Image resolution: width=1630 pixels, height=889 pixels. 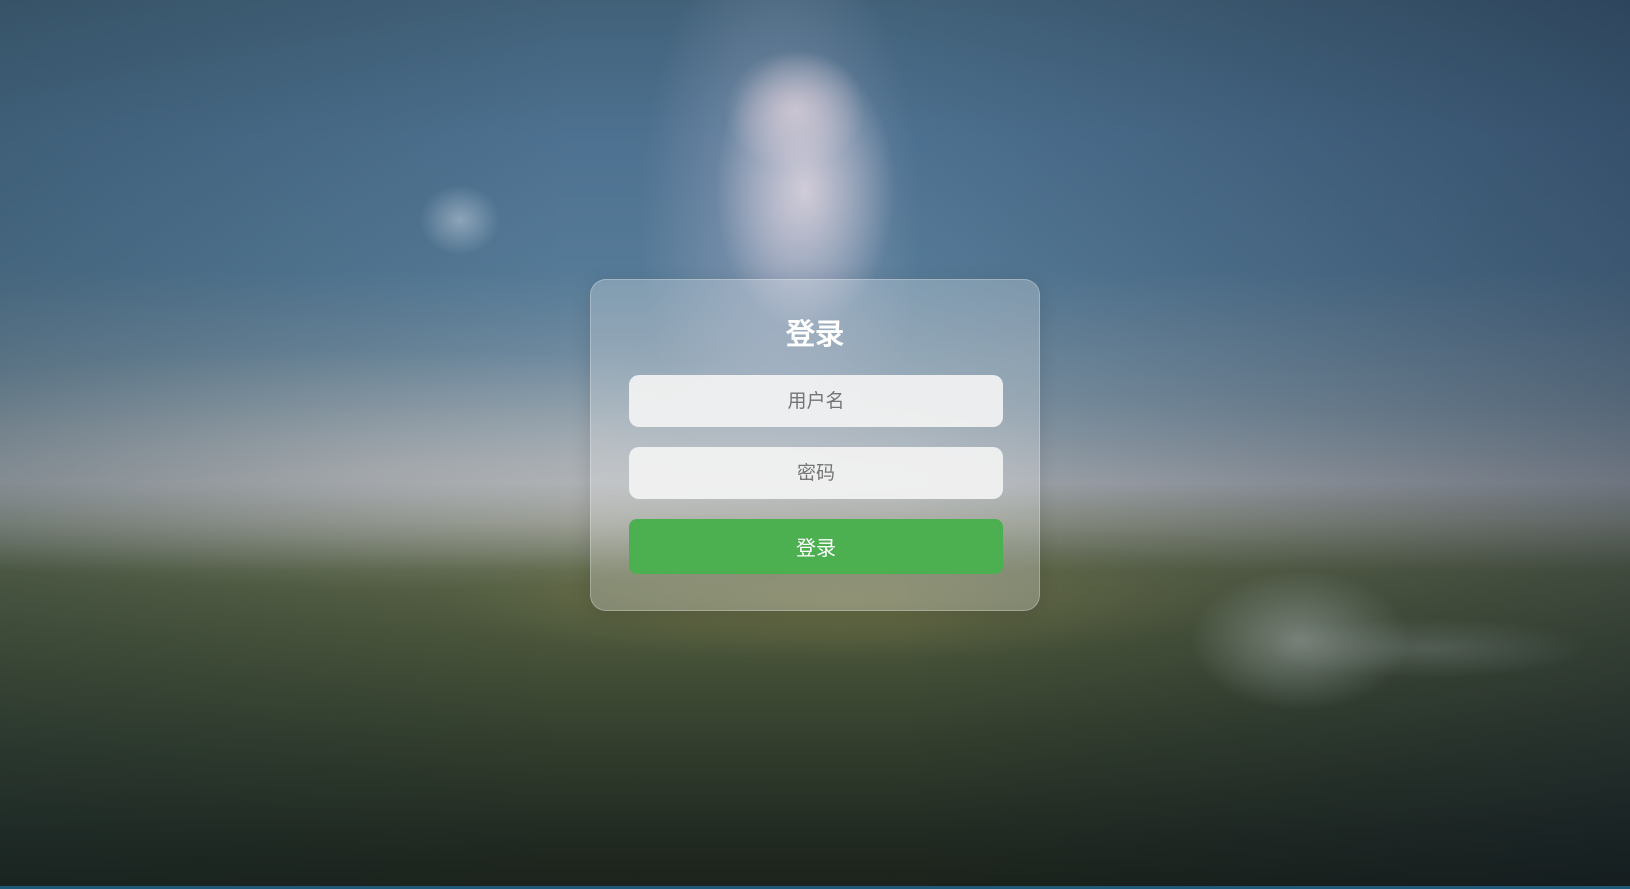 What do you see at coordinates (814, 334) in the screenshot?
I see `login-title: 登录` at bounding box center [814, 334].